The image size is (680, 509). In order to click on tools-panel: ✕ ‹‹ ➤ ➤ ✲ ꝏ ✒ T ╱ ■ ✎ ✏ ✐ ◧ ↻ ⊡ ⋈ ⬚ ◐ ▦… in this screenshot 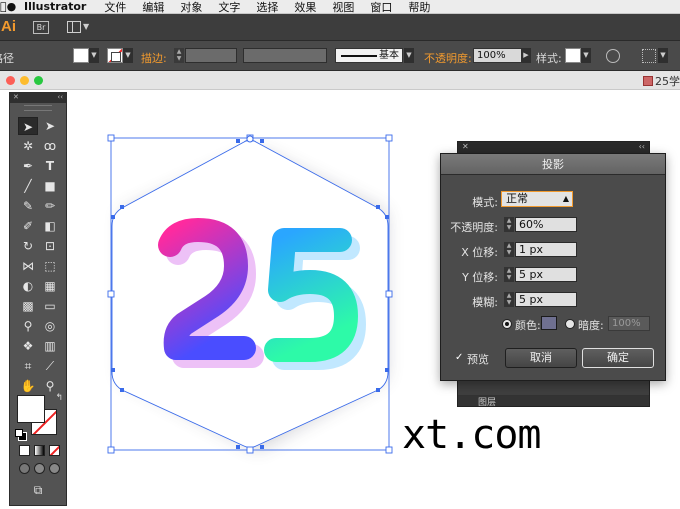, I will do `click(38, 299)`.